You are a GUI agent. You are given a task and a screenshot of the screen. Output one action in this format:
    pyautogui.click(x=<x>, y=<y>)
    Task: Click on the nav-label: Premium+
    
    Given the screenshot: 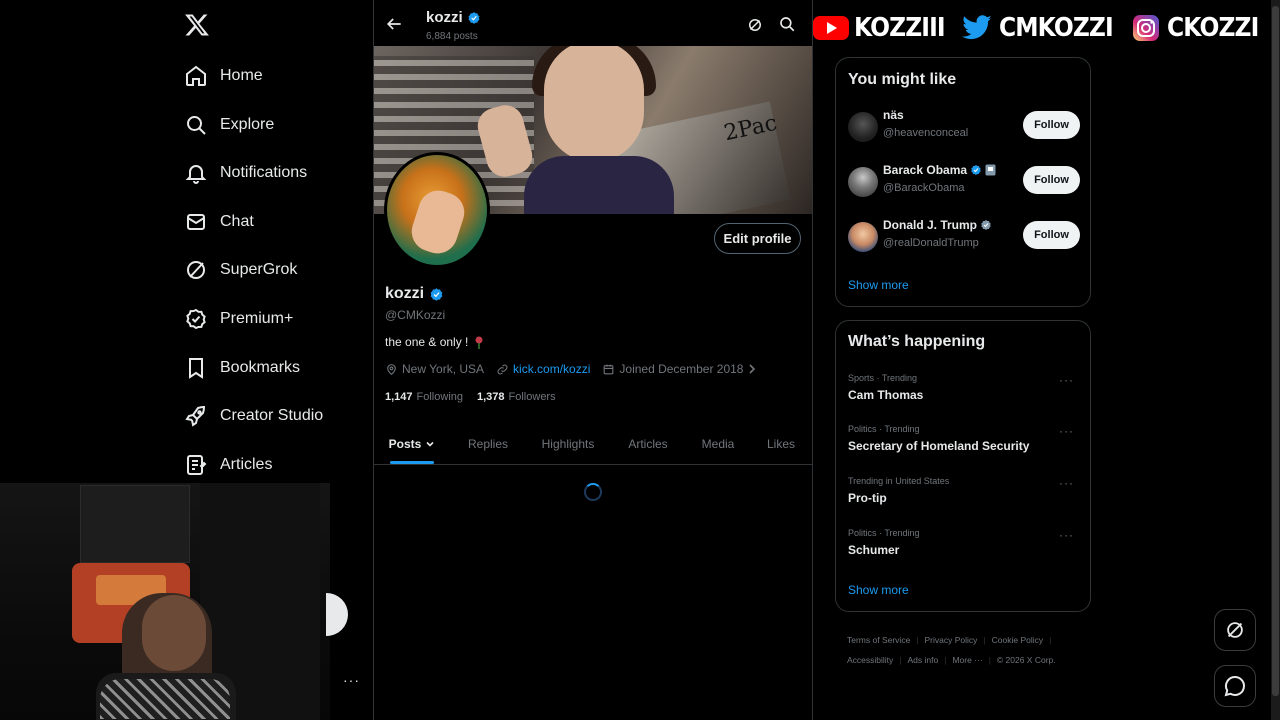 What is the action you would take?
    pyautogui.click(x=257, y=318)
    